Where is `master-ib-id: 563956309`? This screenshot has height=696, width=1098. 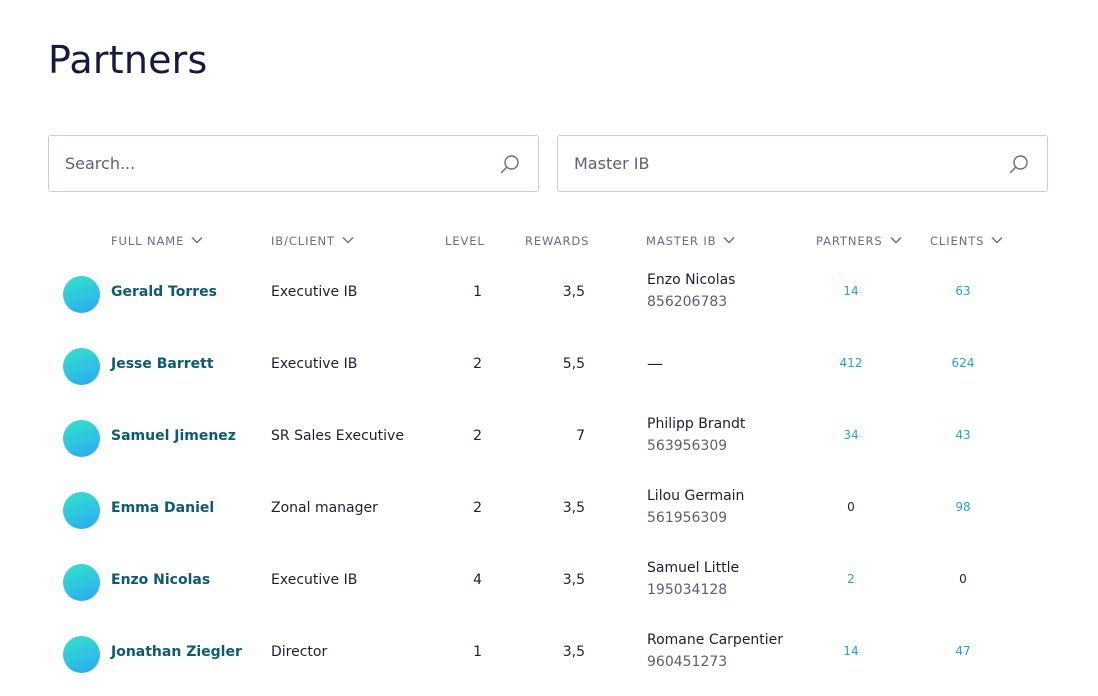
master-ib-id: 563956309 is located at coordinates (687, 446).